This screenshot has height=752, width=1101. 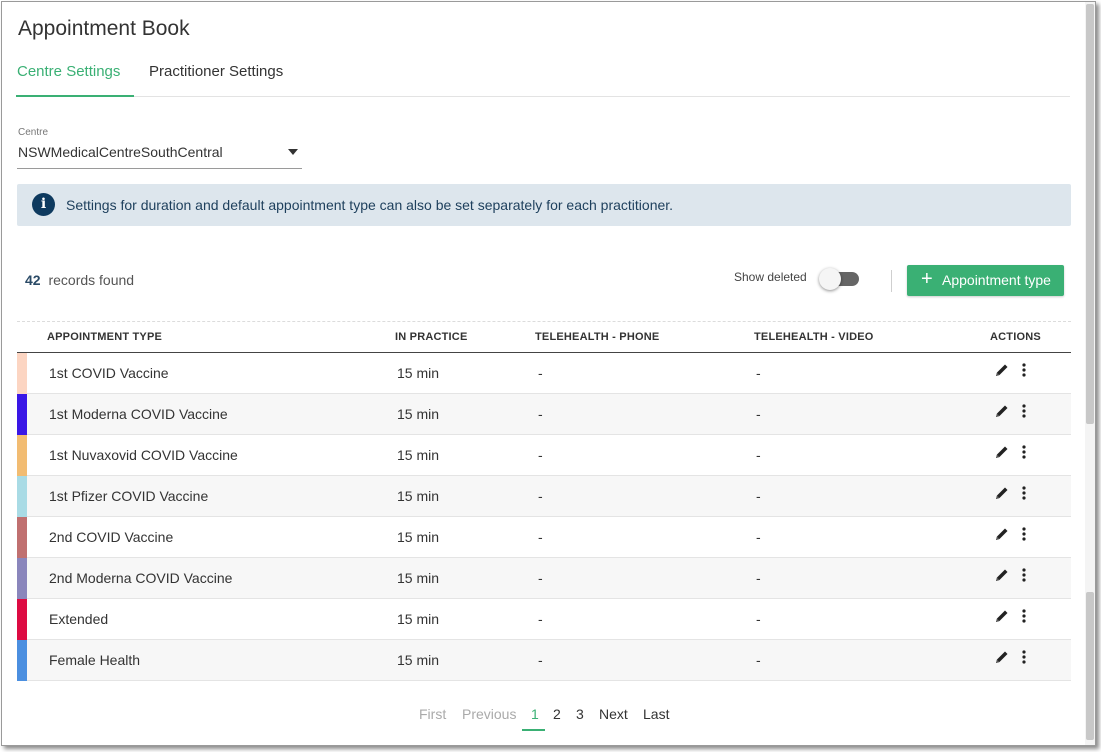 I want to click on header-telehealth-video: TELEHEALTH - VIDEO, so click(x=814, y=337).